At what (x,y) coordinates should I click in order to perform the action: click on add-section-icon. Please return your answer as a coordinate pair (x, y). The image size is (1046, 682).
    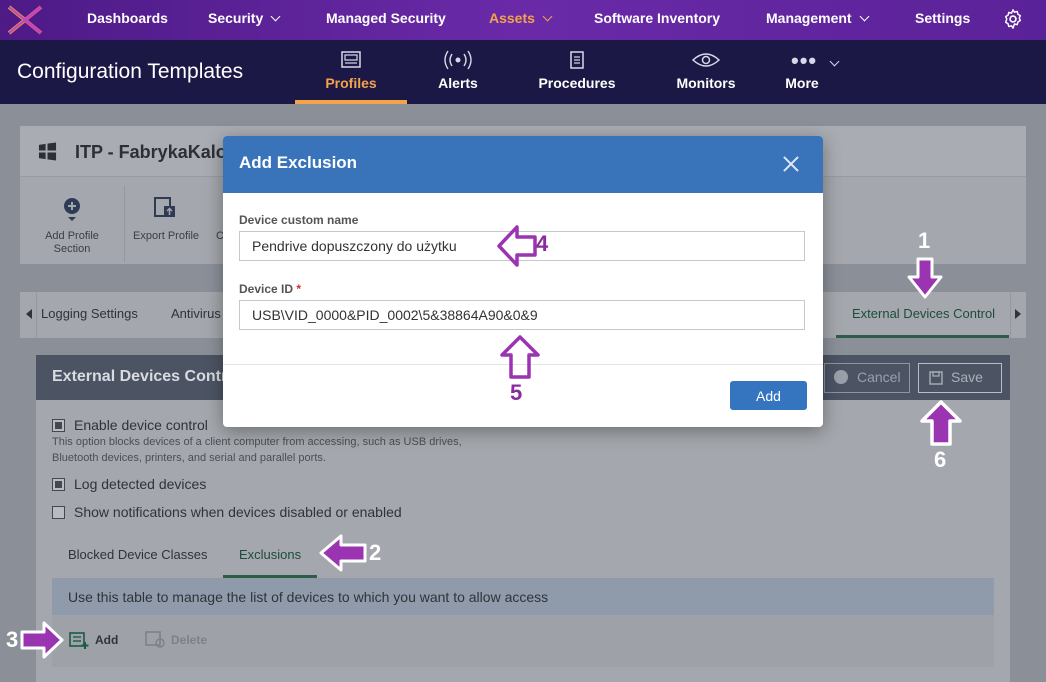
    Looking at the image, I should click on (72, 209).